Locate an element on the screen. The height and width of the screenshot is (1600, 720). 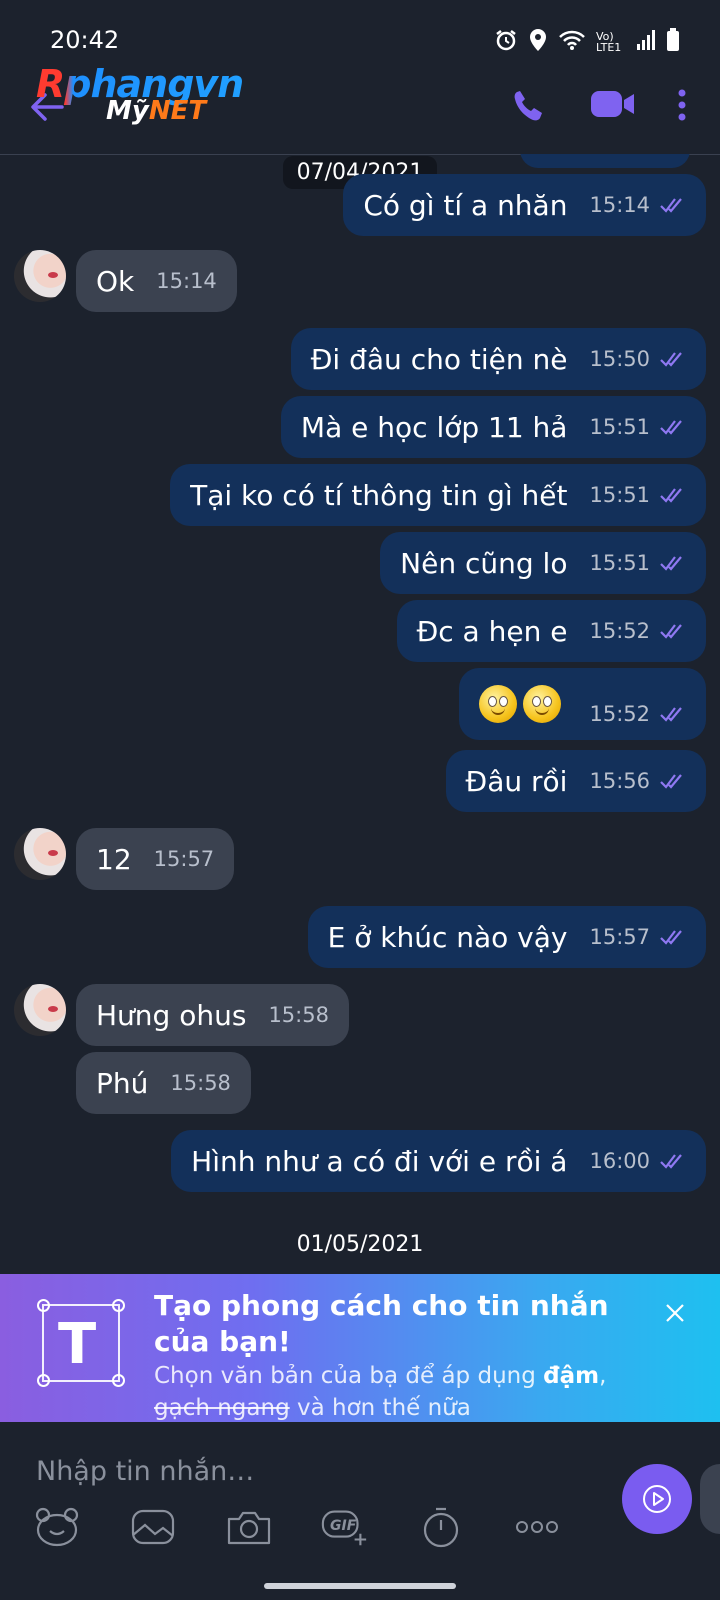
date-separator: 01/05/2021 is located at coordinates (360, 1244).